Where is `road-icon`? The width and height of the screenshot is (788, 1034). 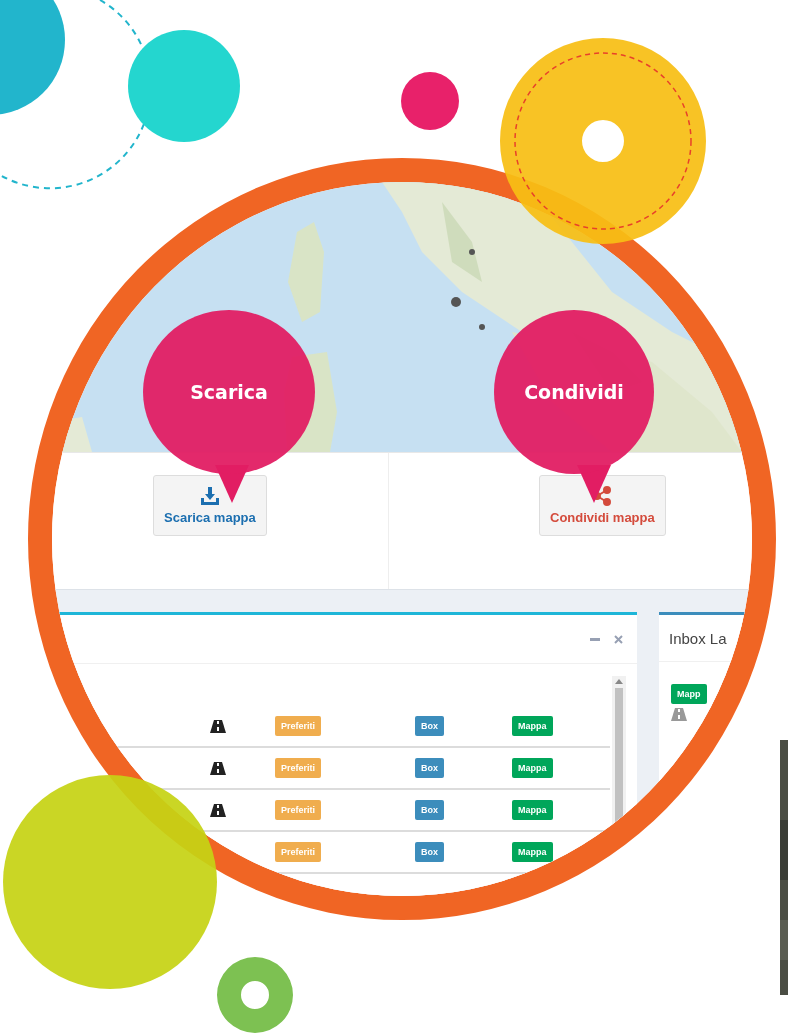 road-icon is located at coordinates (679, 714).